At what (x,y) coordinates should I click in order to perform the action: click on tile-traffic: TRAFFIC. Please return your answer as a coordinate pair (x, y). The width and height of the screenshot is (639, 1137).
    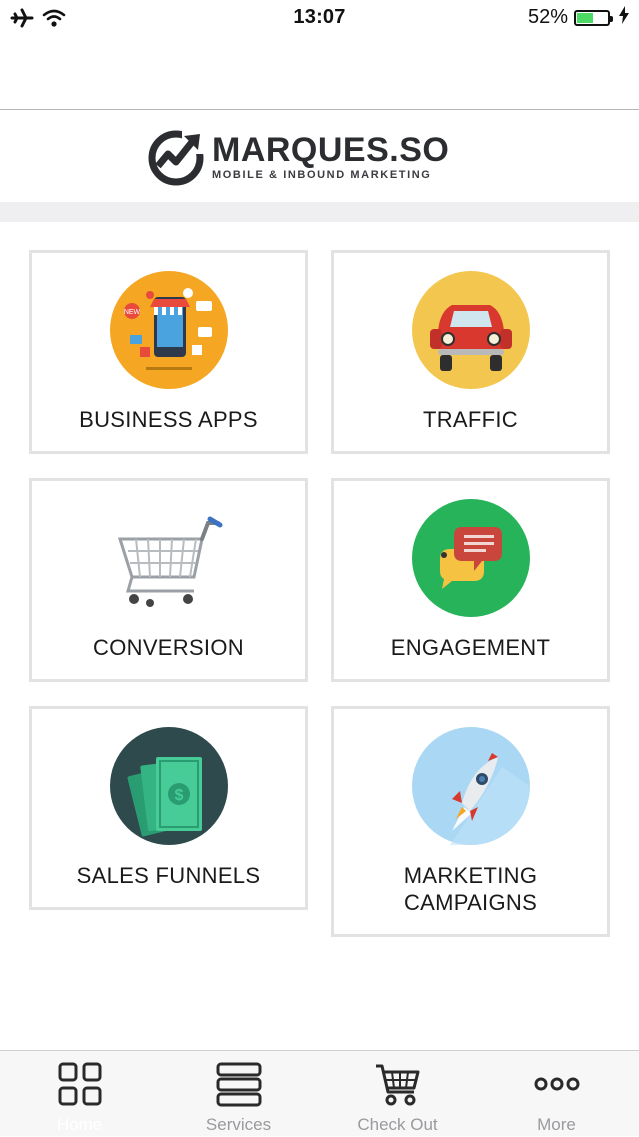
    Looking at the image, I should click on (470, 352).